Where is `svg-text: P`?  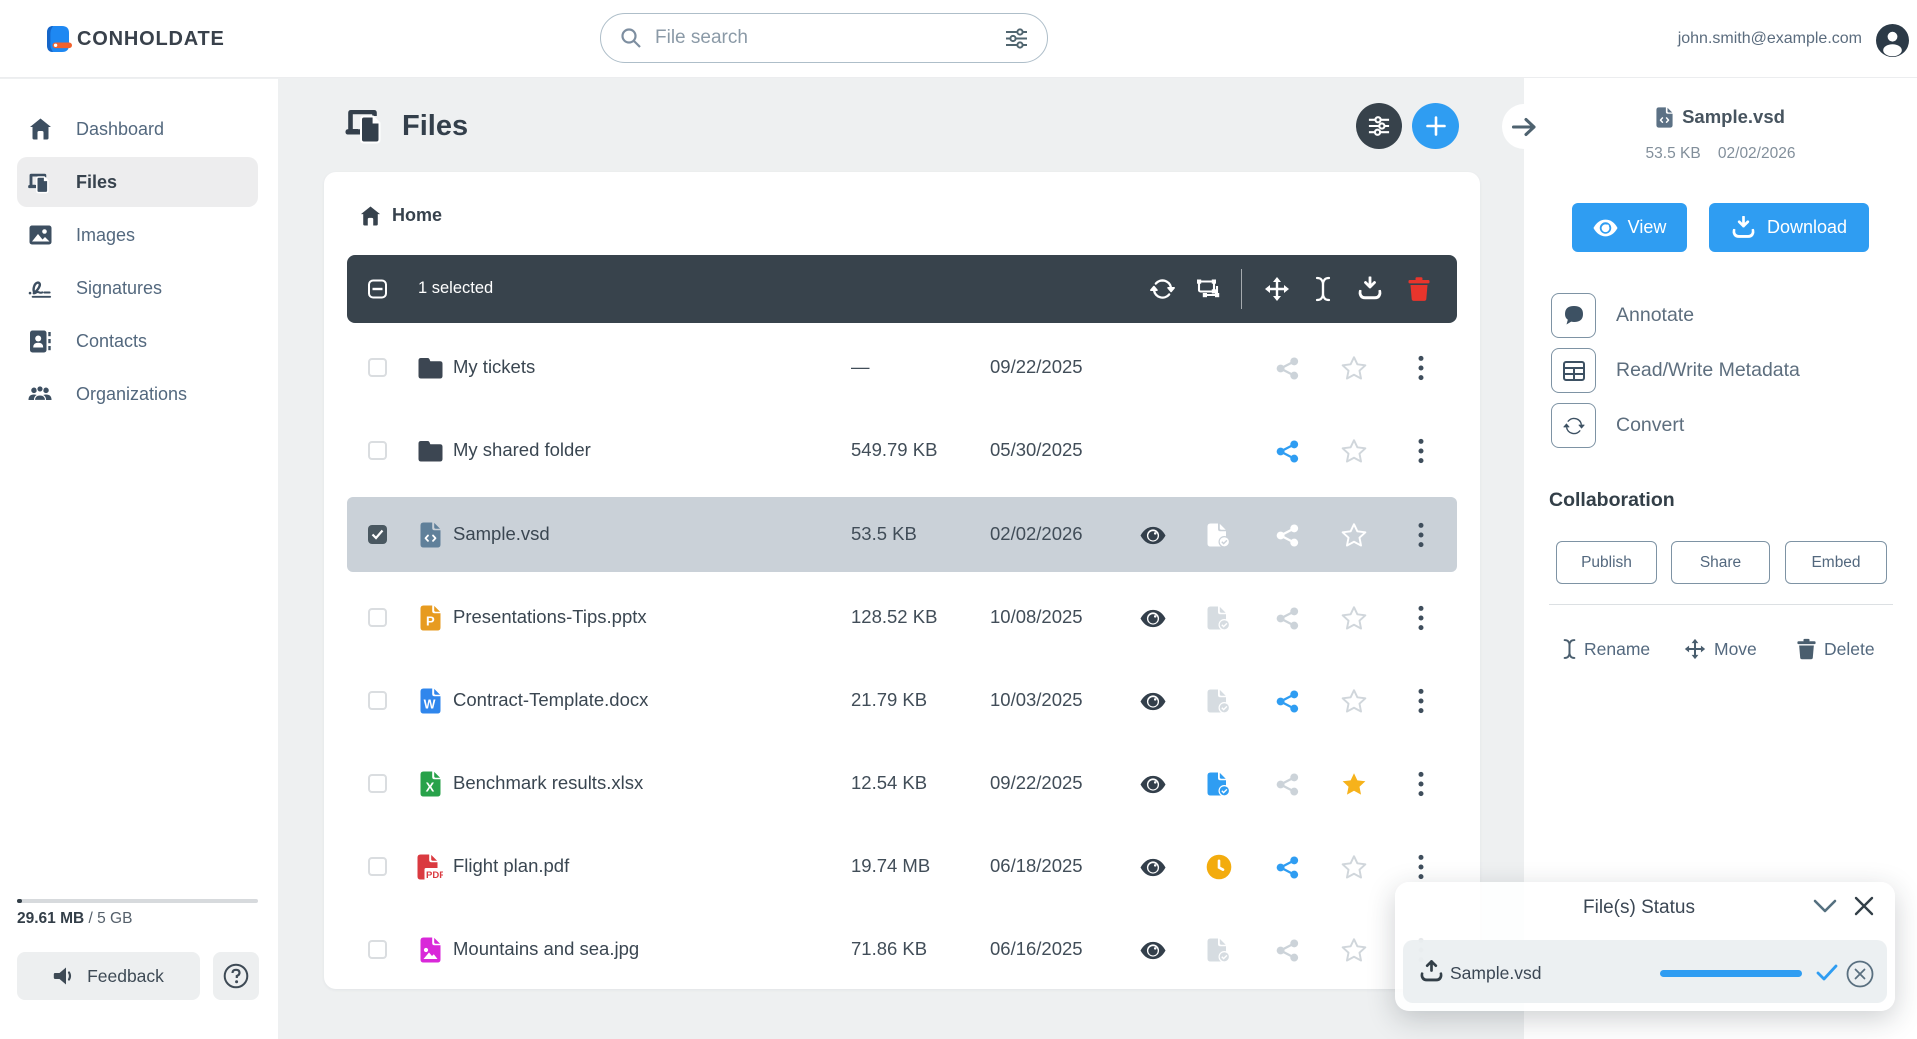
svg-text: P is located at coordinates (430, 621).